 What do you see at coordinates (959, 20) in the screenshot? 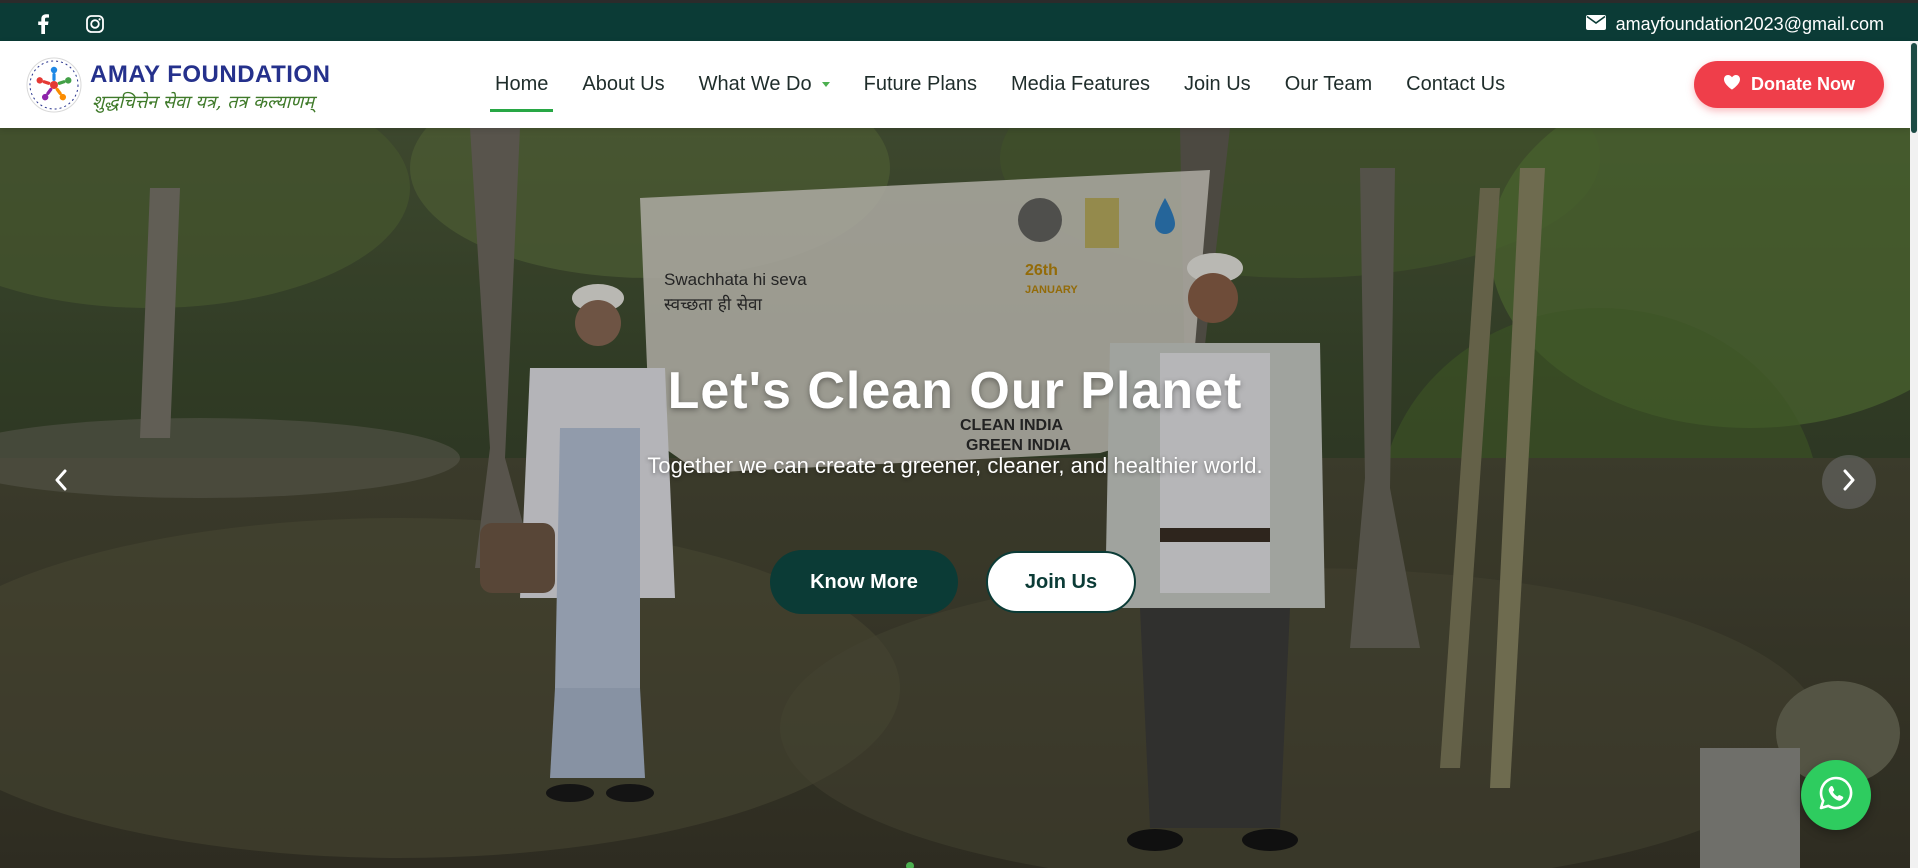
I see `top-bar: amayfoundation2023@gmail.com` at bounding box center [959, 20].